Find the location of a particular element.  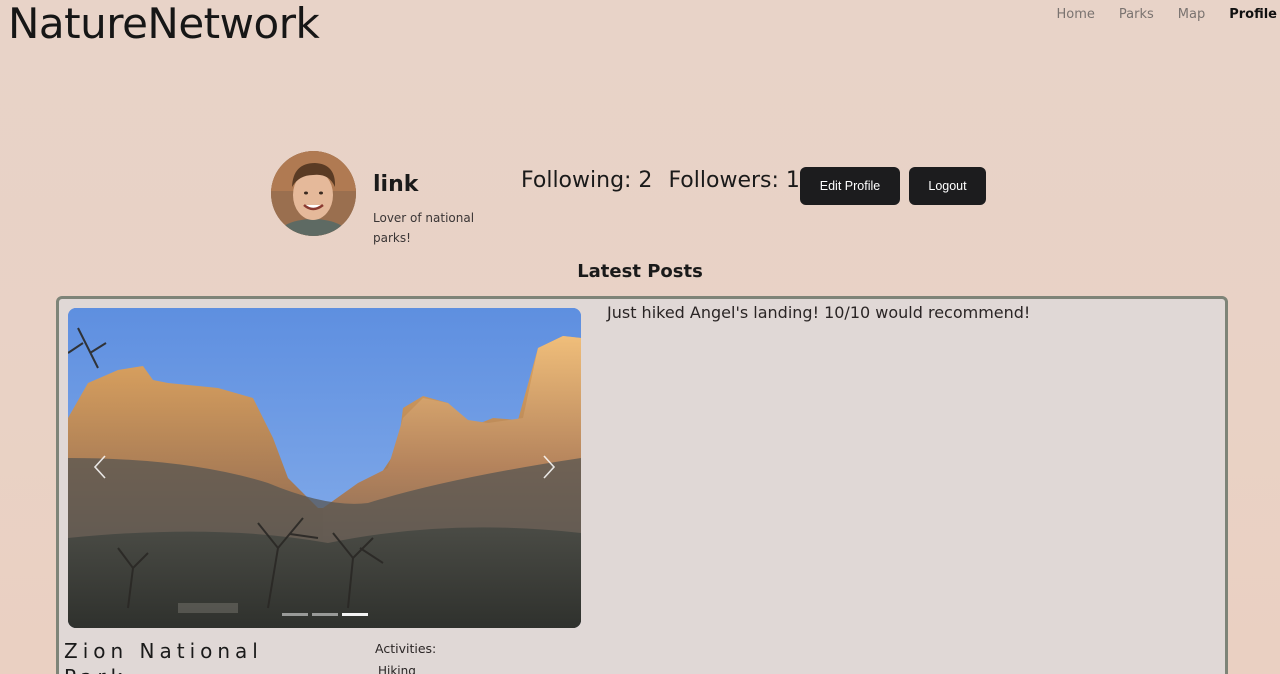

nav-parks: Parks is located at coordinates (1136, 15).